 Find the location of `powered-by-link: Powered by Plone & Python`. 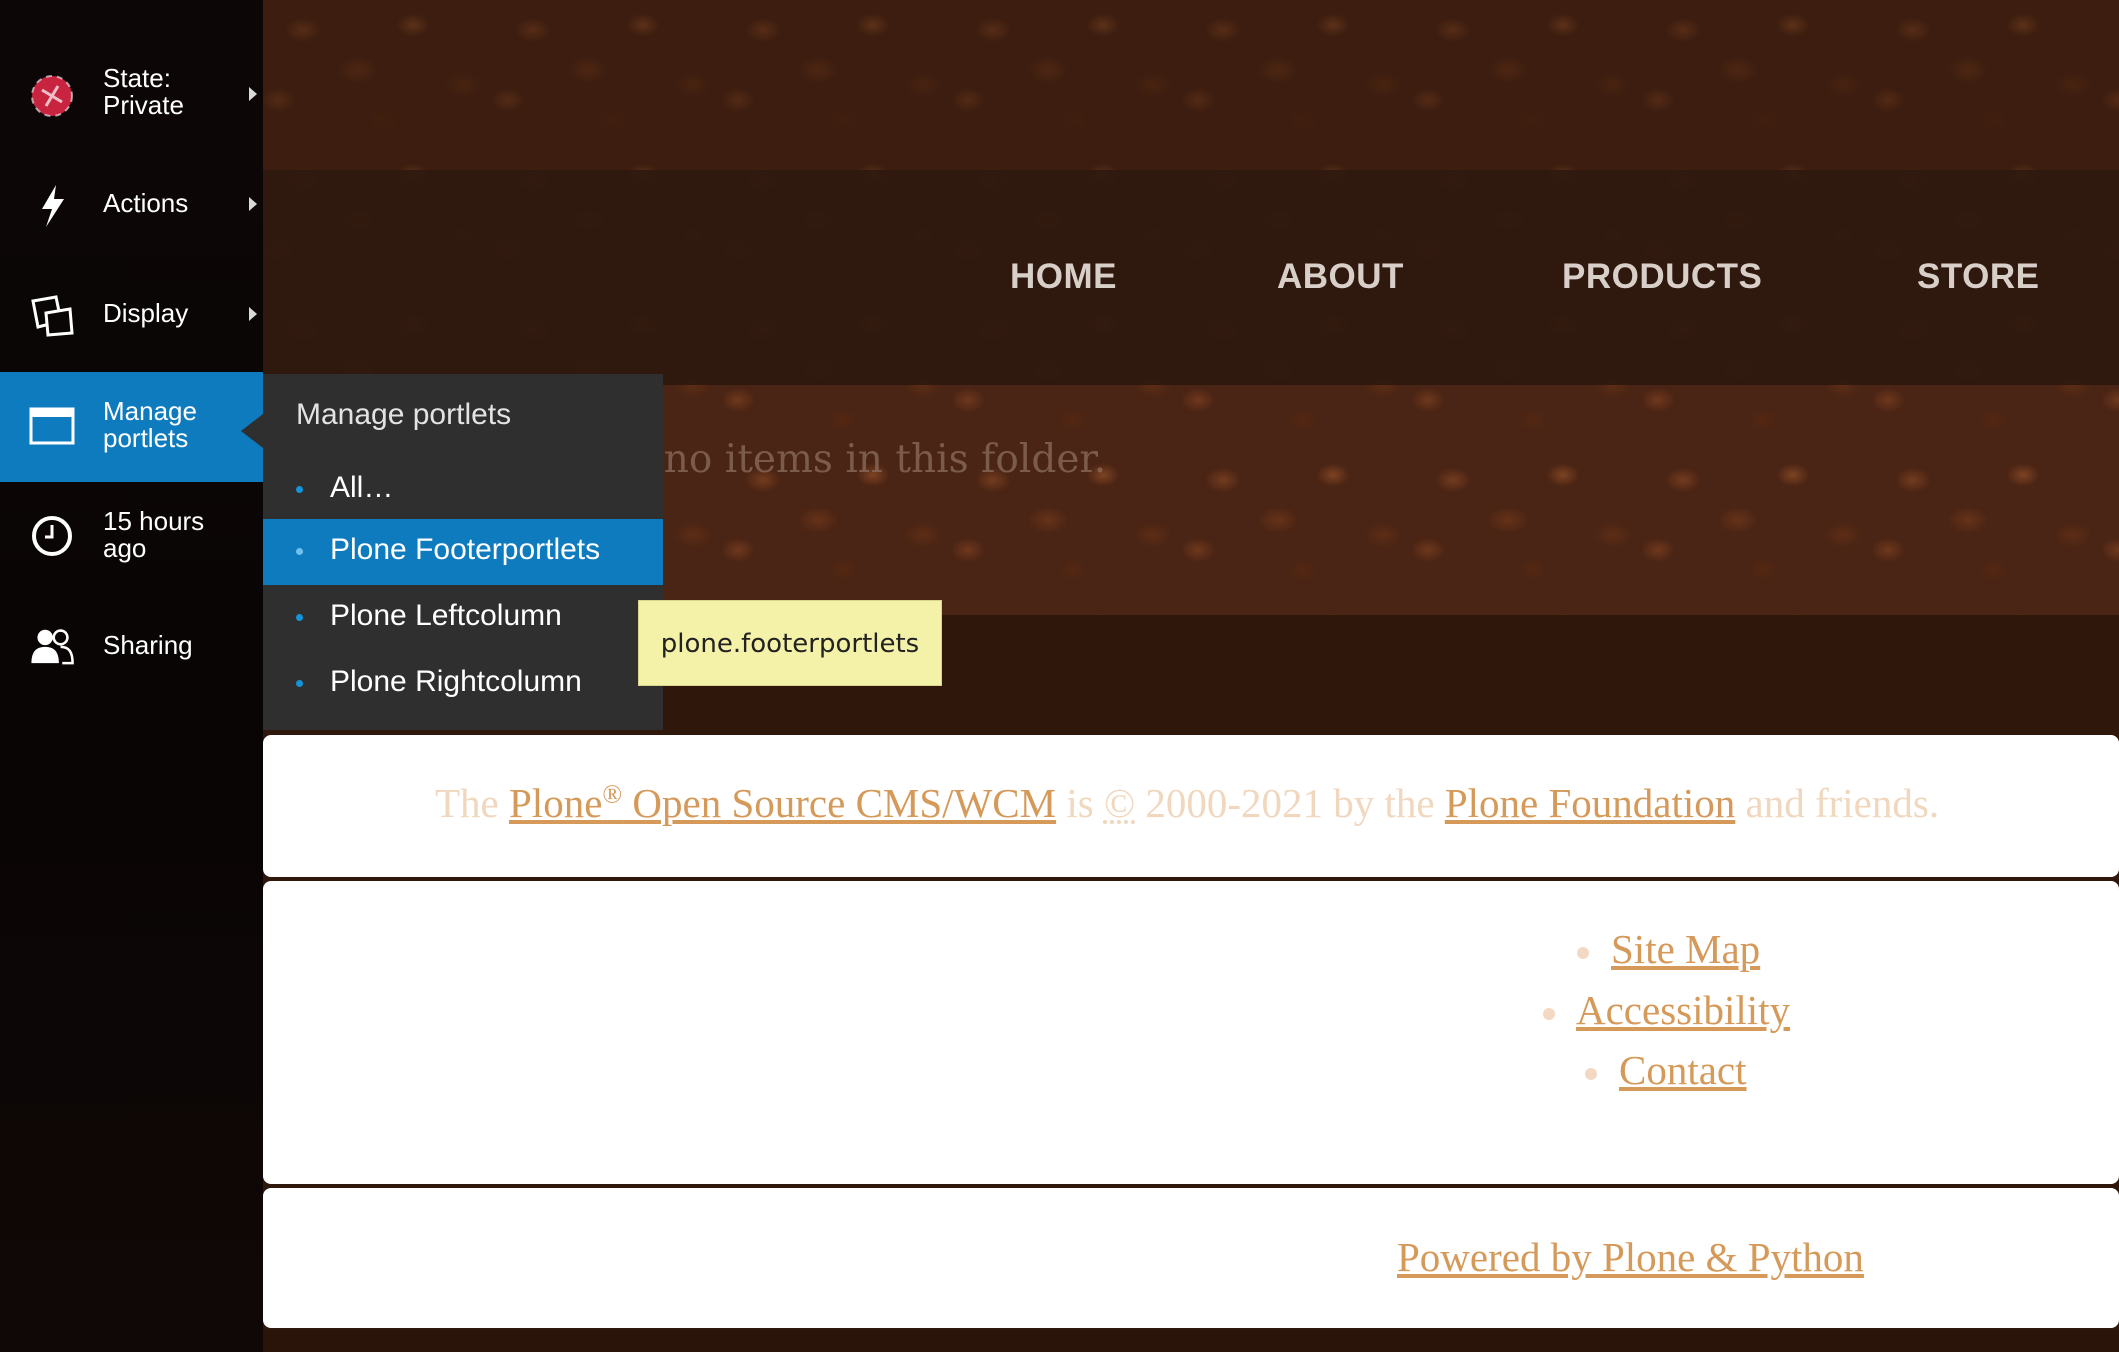

powered-by-link: Powered by Plone & Python is located at coordinates (1630, 1257).